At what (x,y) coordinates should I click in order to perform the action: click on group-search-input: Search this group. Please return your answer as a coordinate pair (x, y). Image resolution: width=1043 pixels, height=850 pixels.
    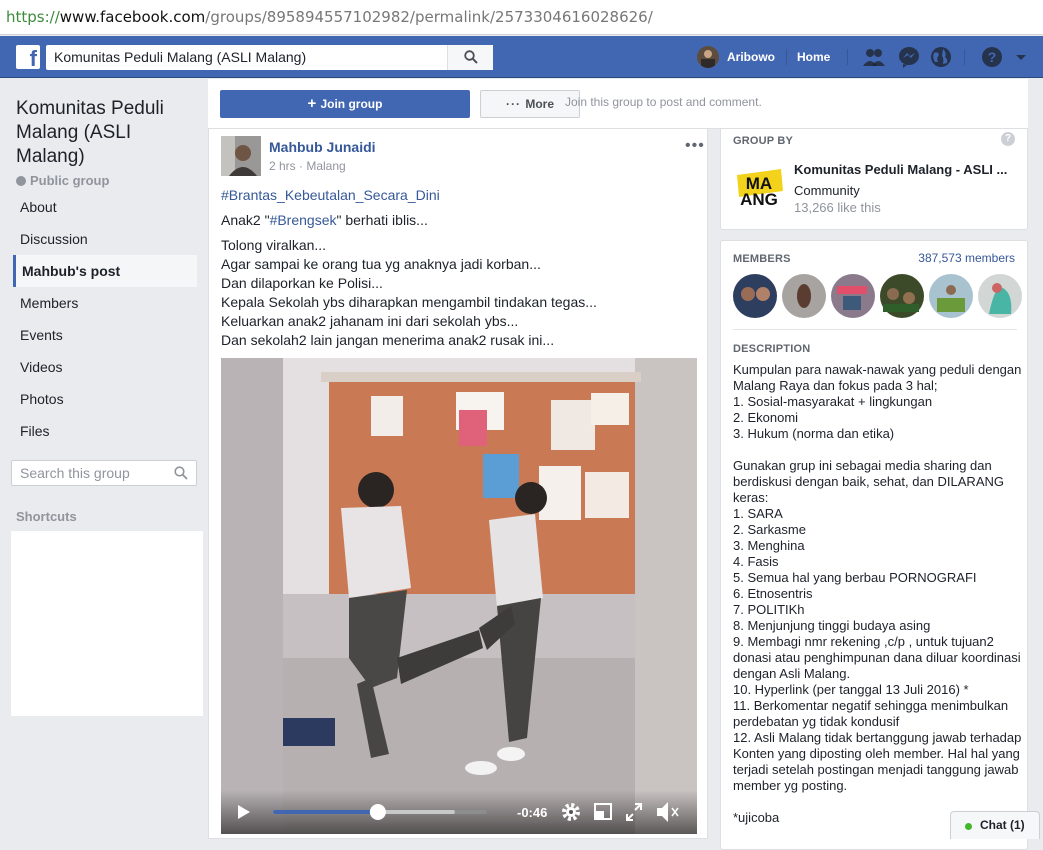
    Looking at the image, I should click on (104, 473).